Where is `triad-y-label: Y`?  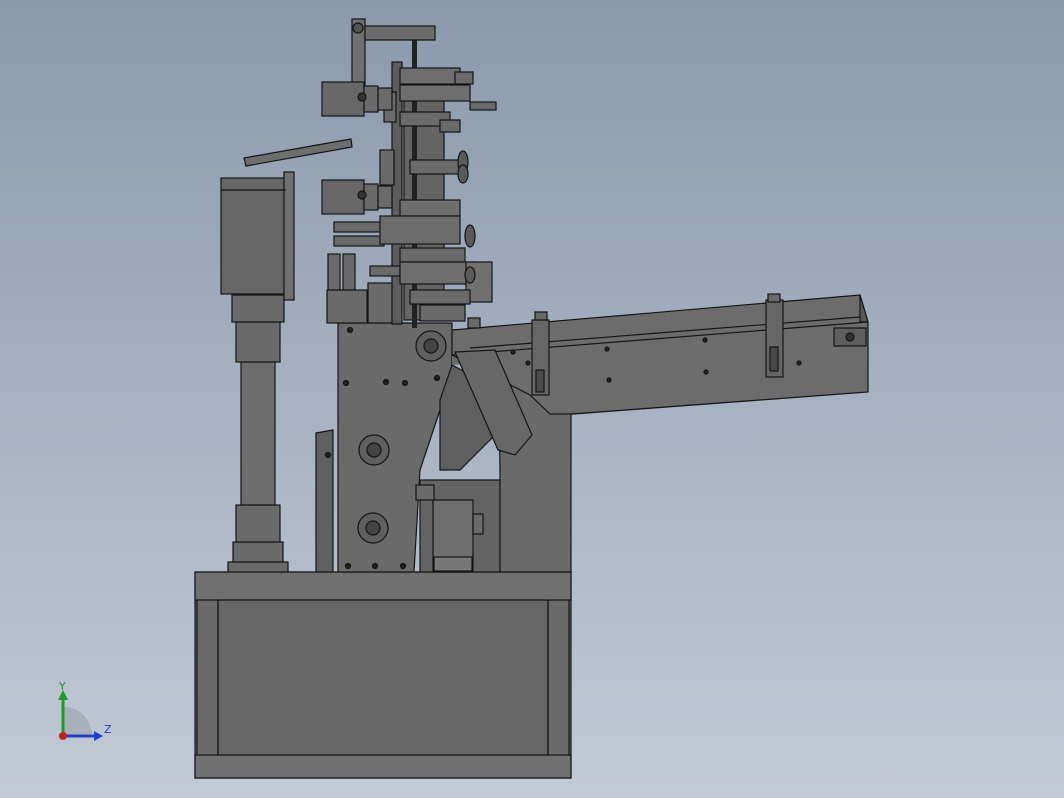 triad-y-label: Y is located at coordinates (62, 686).